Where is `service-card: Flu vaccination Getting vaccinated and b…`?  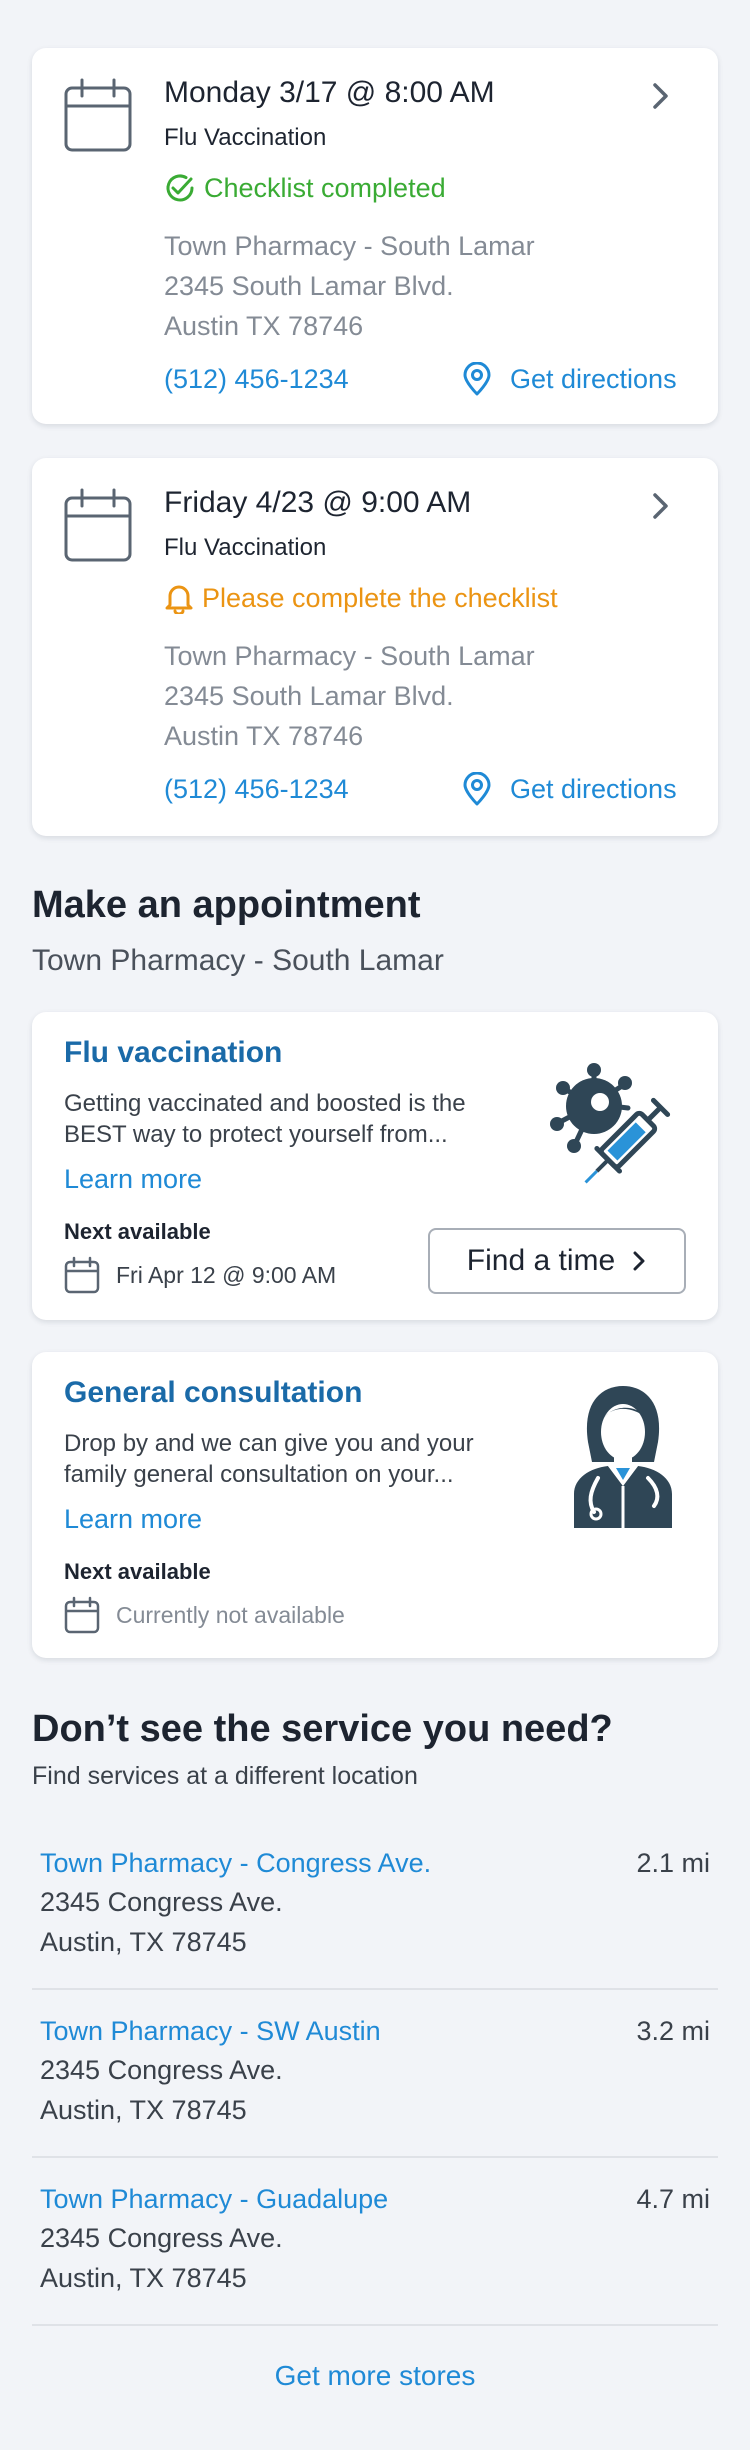 service-card: Flu vaccination Getting vaccinated and b… is located at coordinates (375, 1166).